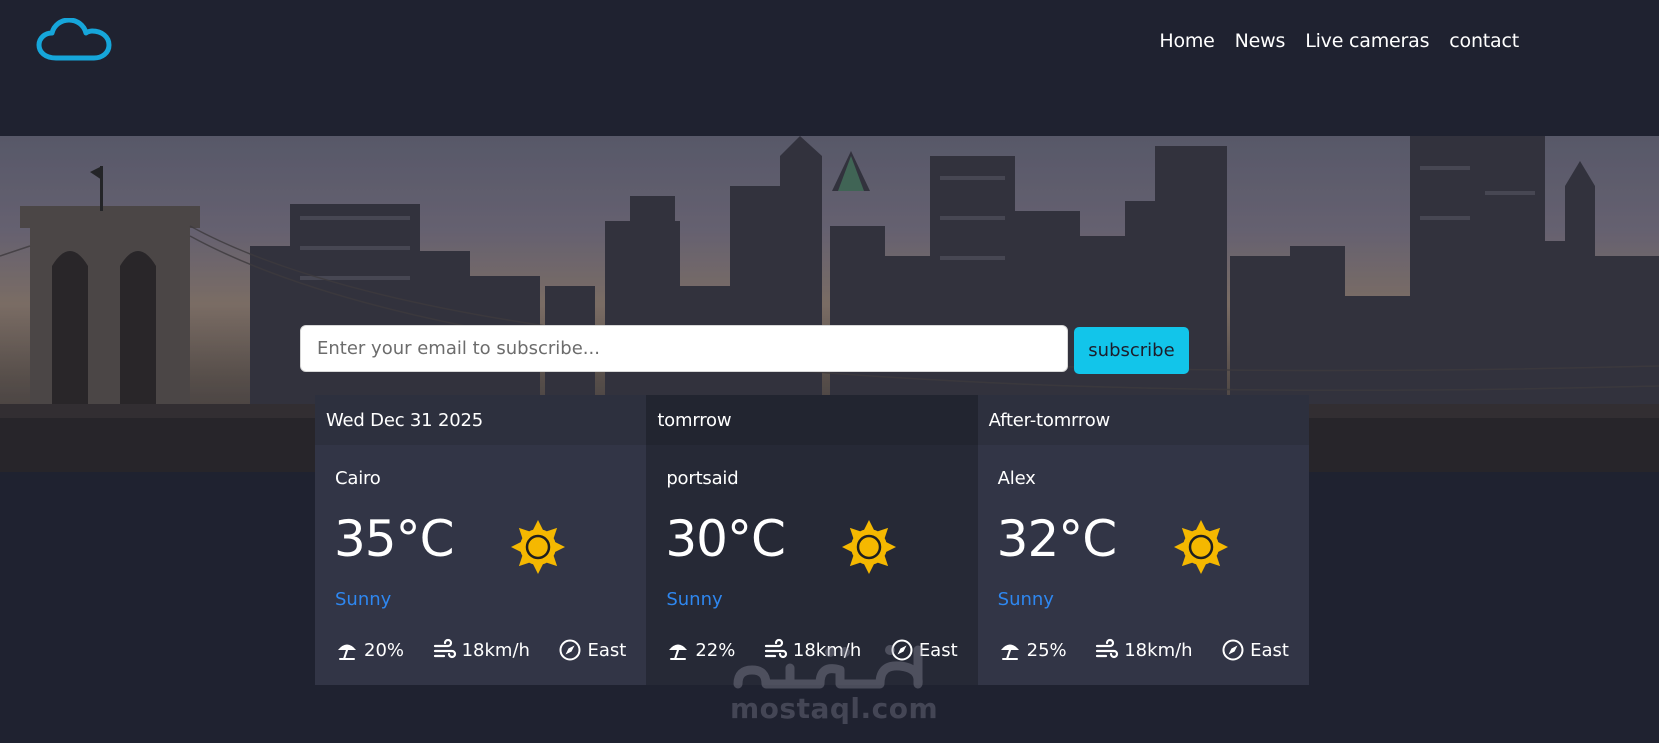  Describe the element at coordinates (700, 650) in the screenshot. I see `rain-chance: 22%` at that location.